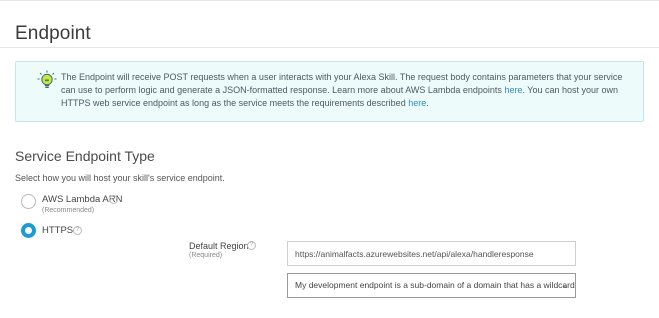 This screenshot has height=318, width=659. Describe the element at coordinates (565, 285) in the screenshot. I see `chevron-down-icon: ⌄` at that location.